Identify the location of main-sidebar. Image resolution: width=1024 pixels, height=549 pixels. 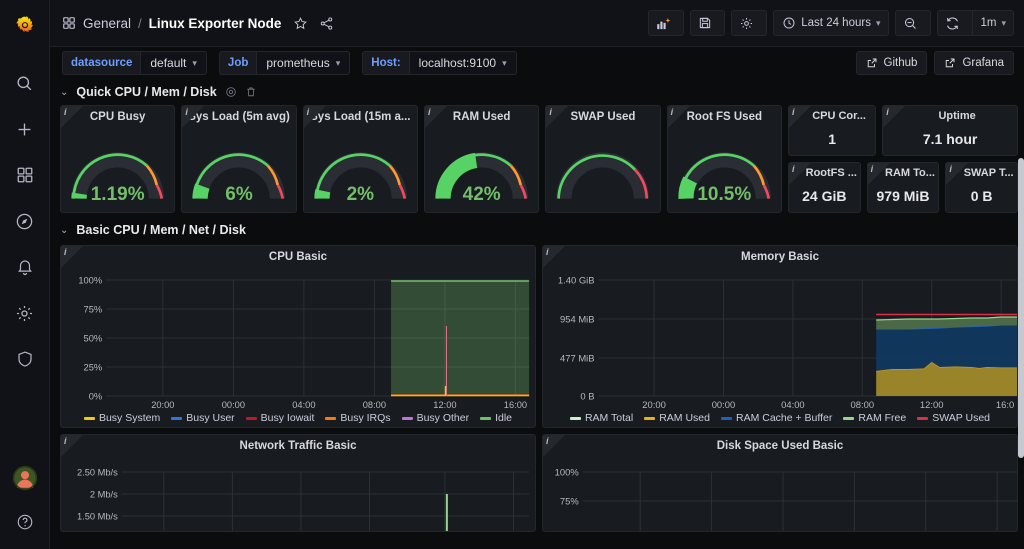
(25, 274).